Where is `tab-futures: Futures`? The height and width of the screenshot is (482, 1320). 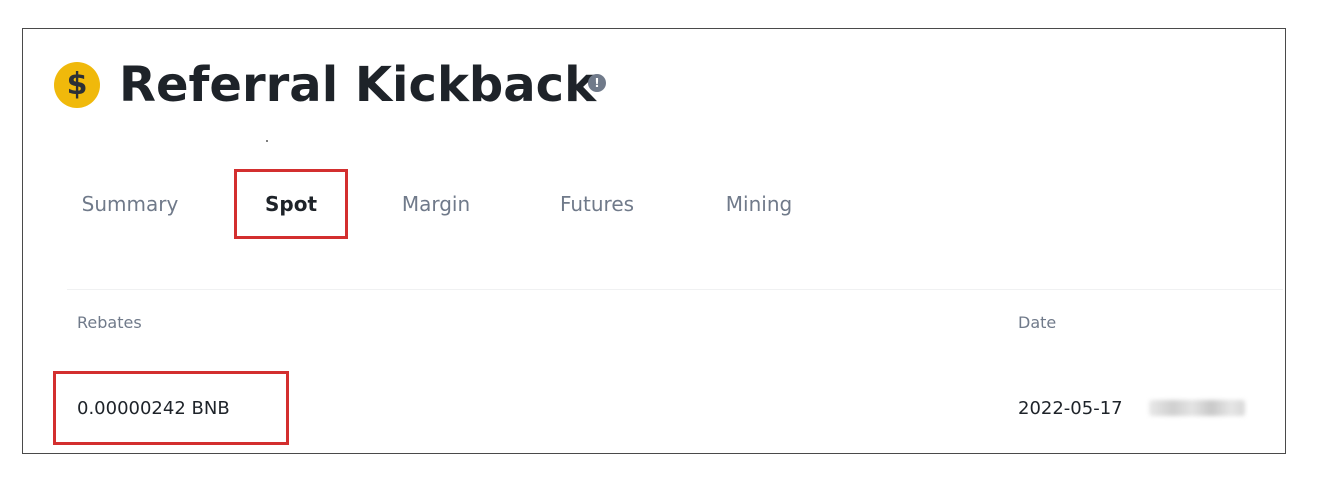 tab-futures: Futures is located at coordinates (597, 204).